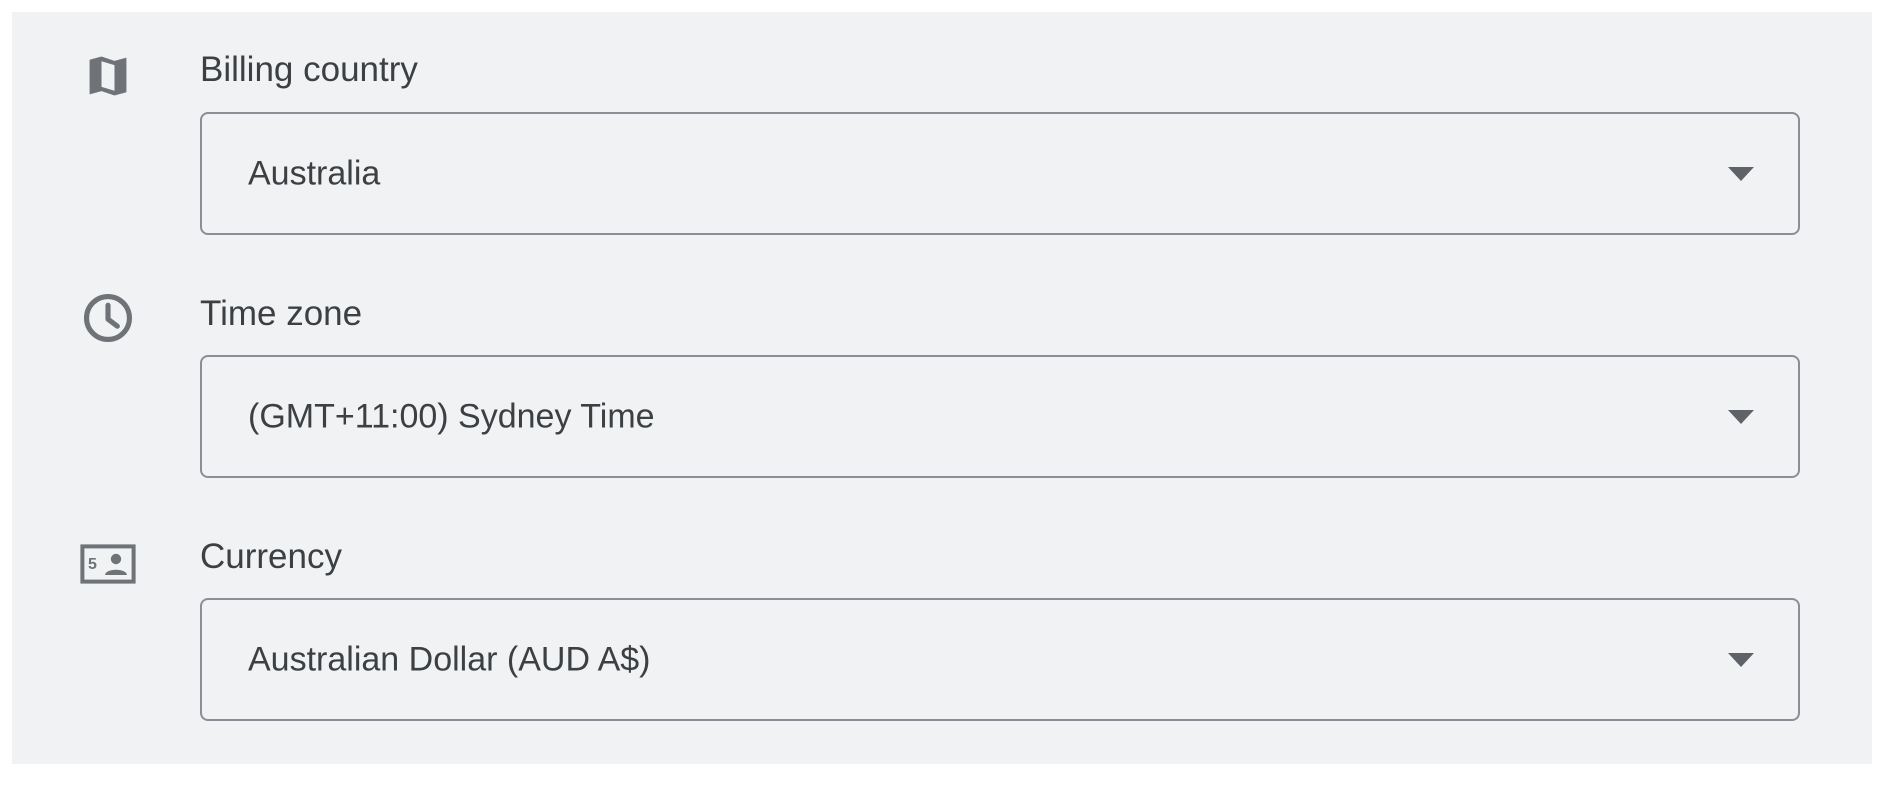 The image size is (1888, 788). Describe the element at coordinates (271, 556) in the screenshot. I see `currency-label: Currency` at that location.